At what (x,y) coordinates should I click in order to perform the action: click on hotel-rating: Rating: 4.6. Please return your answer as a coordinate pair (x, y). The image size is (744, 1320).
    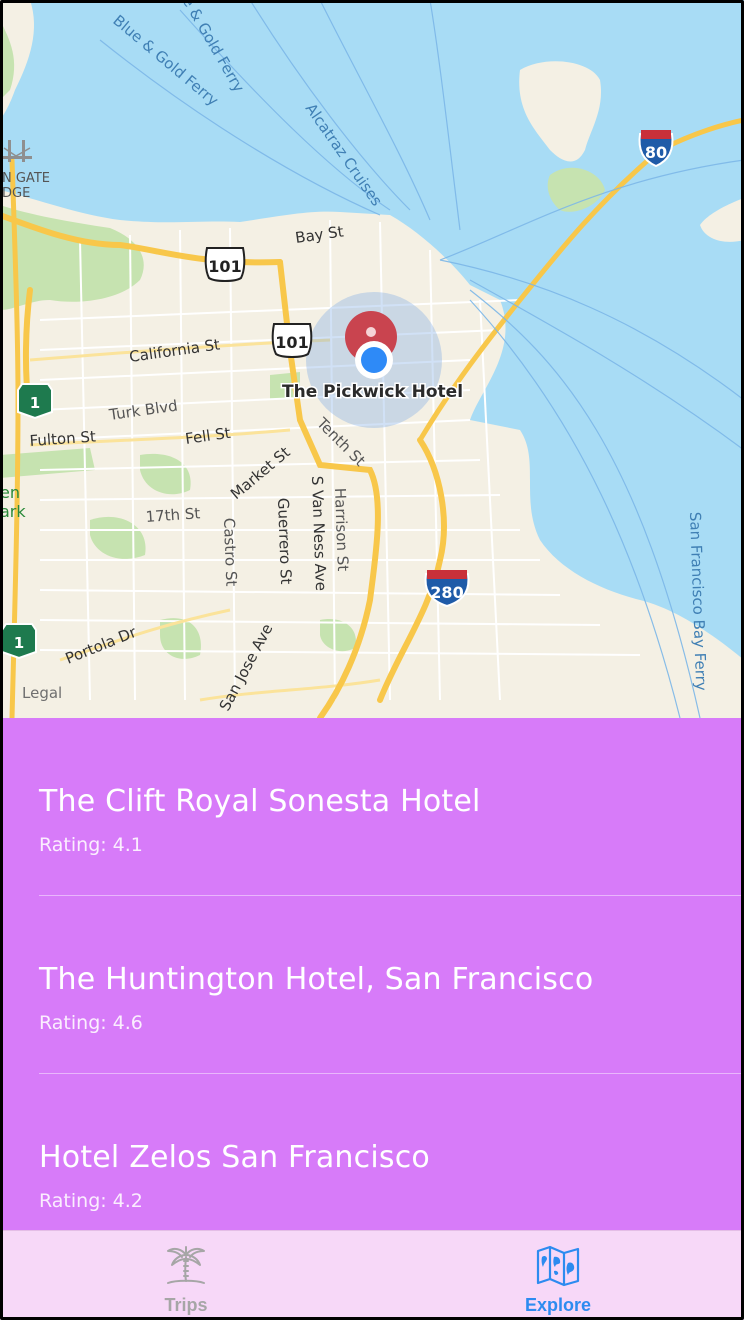
    Looking at the image, I should click on (91, 1023).